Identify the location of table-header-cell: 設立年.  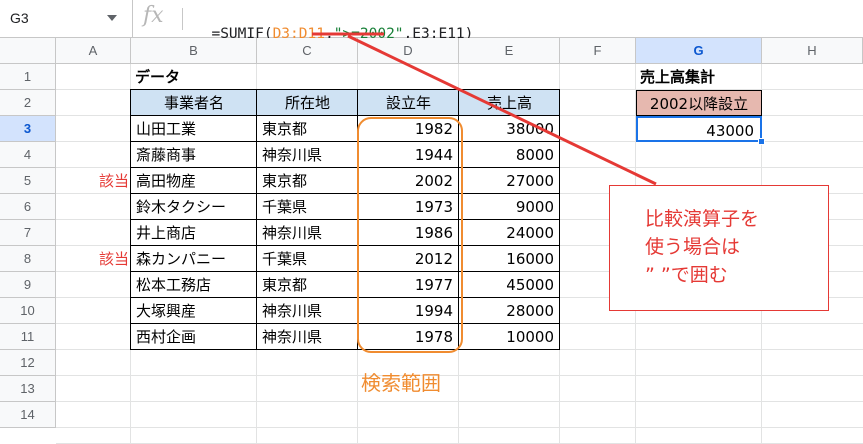
(408, 103).